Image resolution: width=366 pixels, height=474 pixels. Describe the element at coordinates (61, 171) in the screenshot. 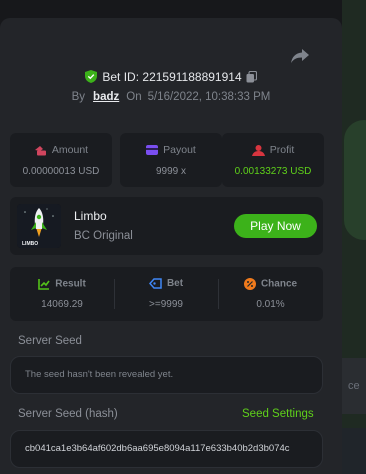

I see `amount-value: 0.00000013 USD` at that location.